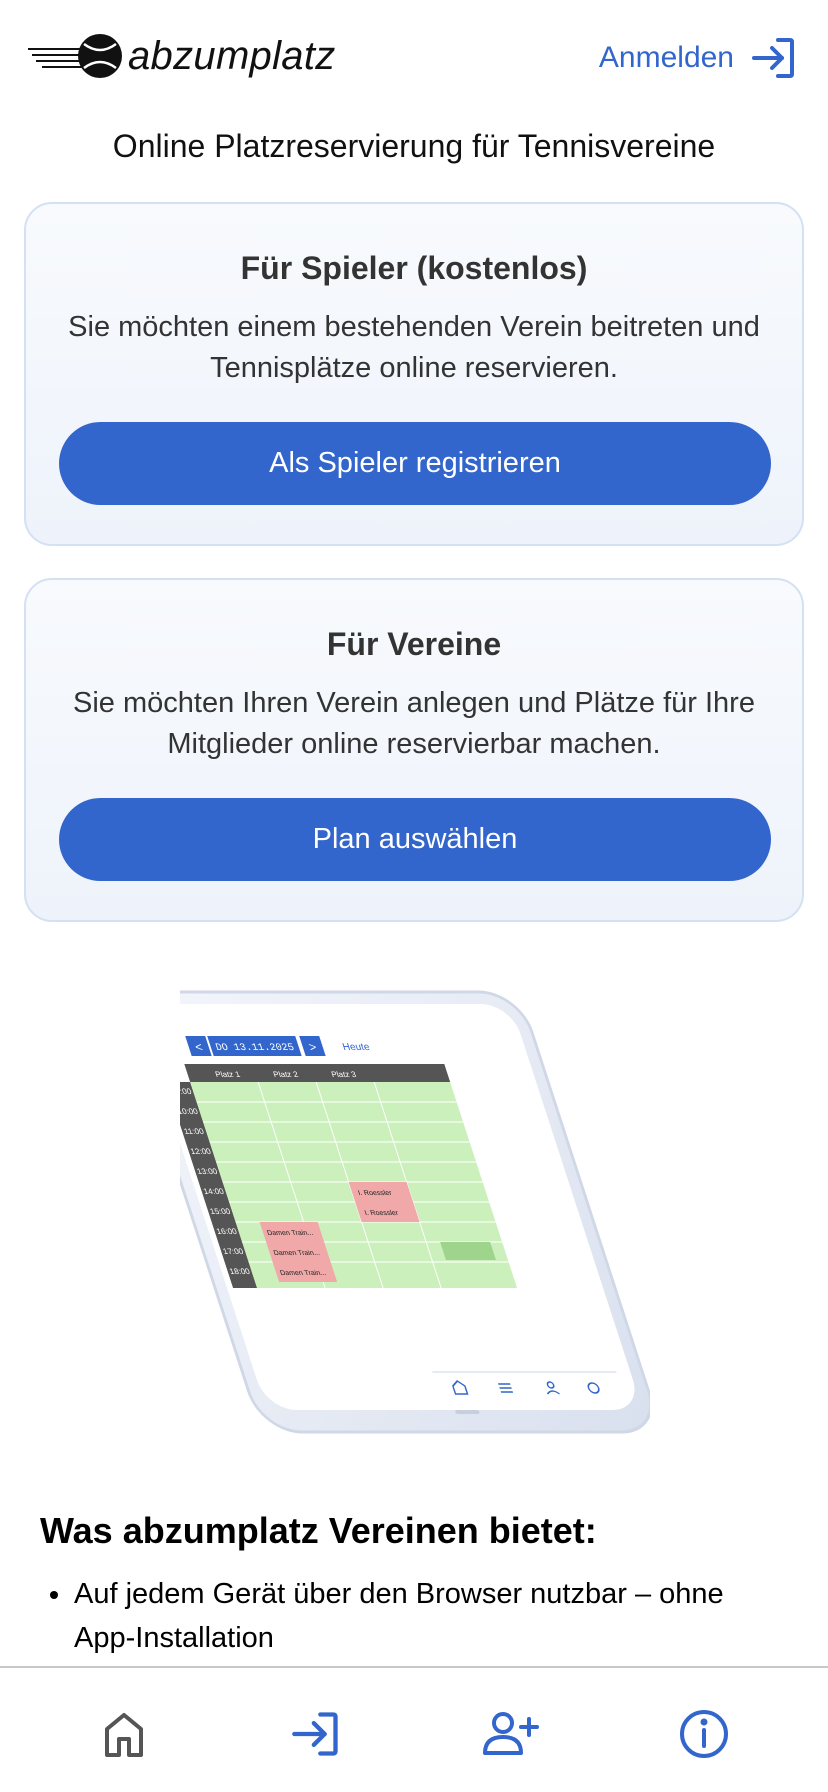 This screenshot has height=1792, width=828. I want to click on home-icon, so click(124, 1735).